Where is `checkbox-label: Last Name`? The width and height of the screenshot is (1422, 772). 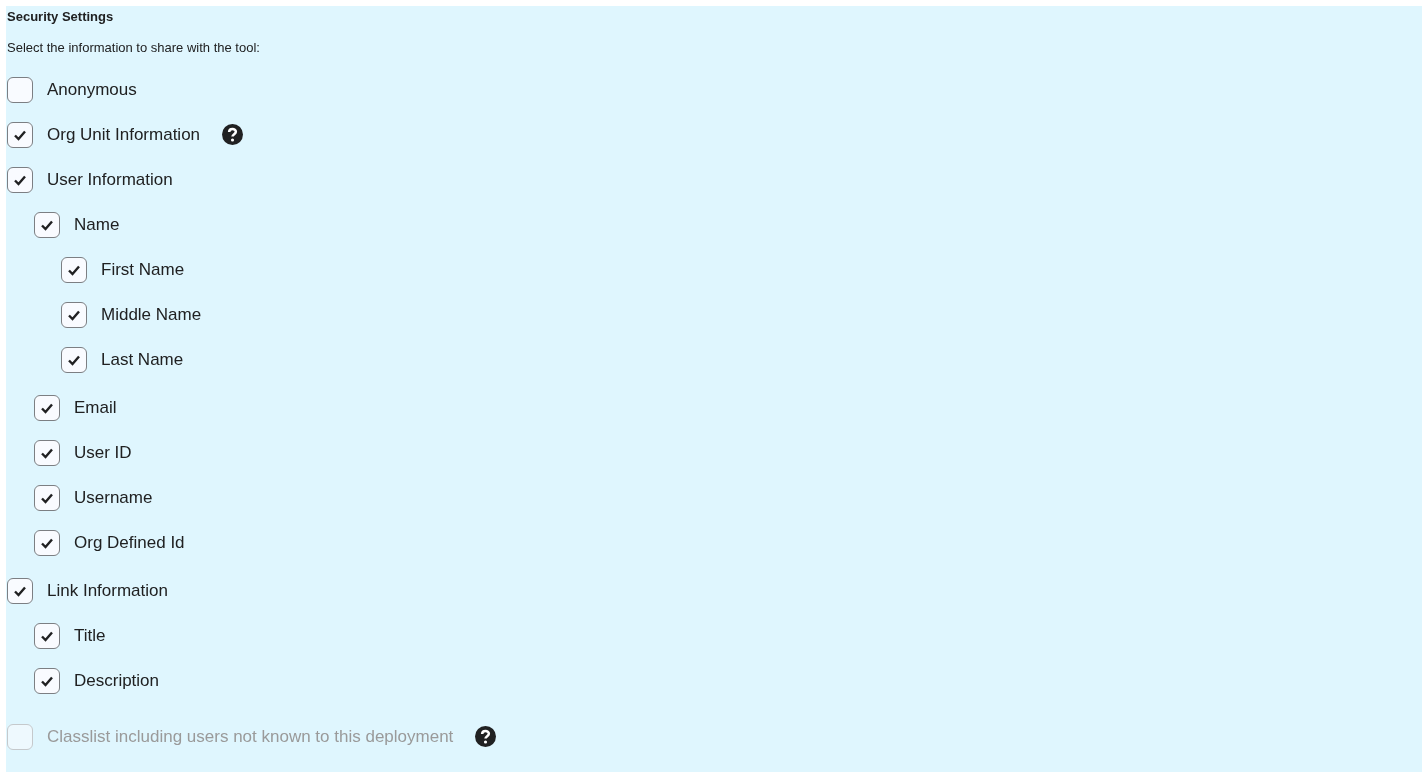
checkbox-label: Last Name is located at coordinates (142, 359).